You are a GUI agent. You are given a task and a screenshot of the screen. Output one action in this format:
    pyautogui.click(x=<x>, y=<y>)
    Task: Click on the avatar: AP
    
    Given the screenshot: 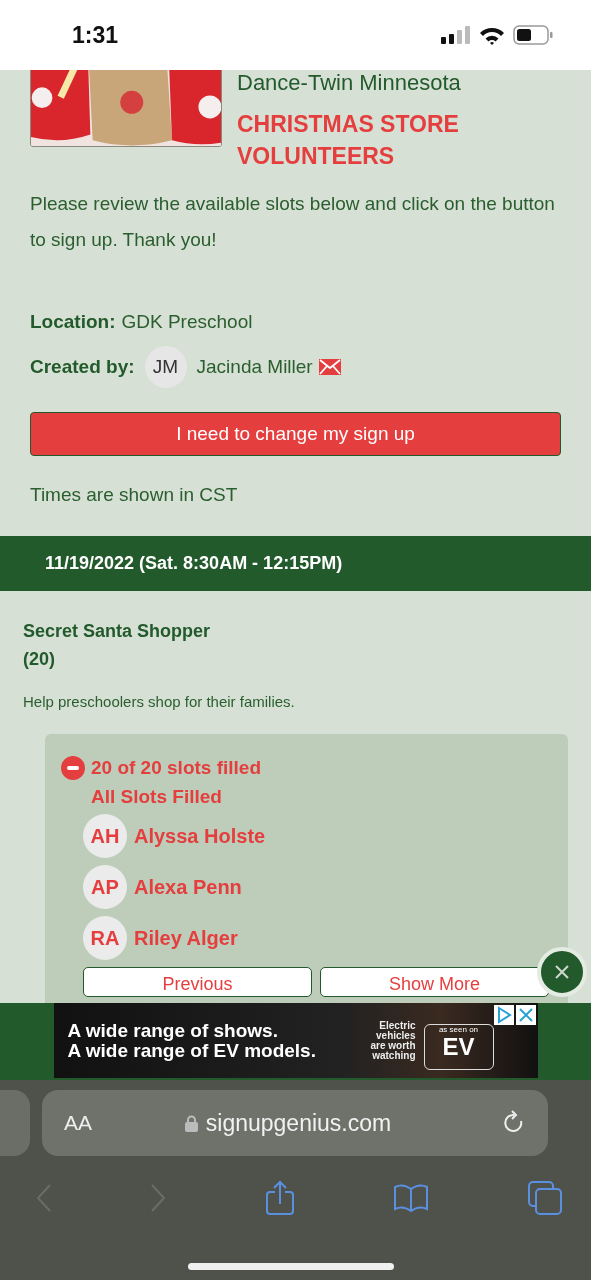 What is the action you would take?
    pyautogui.click(x=105, y=887)
    